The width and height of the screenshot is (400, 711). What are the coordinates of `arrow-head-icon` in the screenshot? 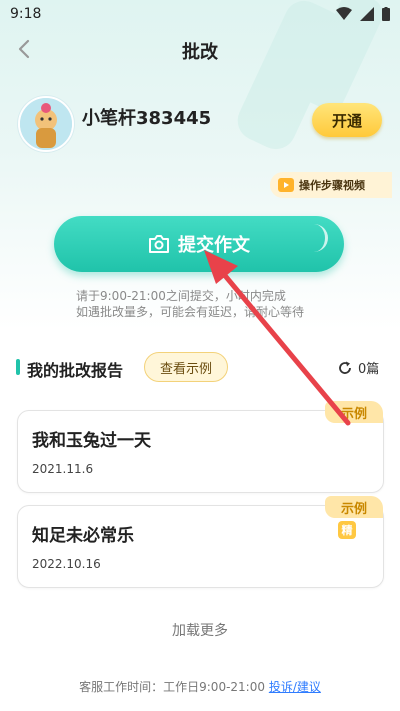 It's located at (221, 267).